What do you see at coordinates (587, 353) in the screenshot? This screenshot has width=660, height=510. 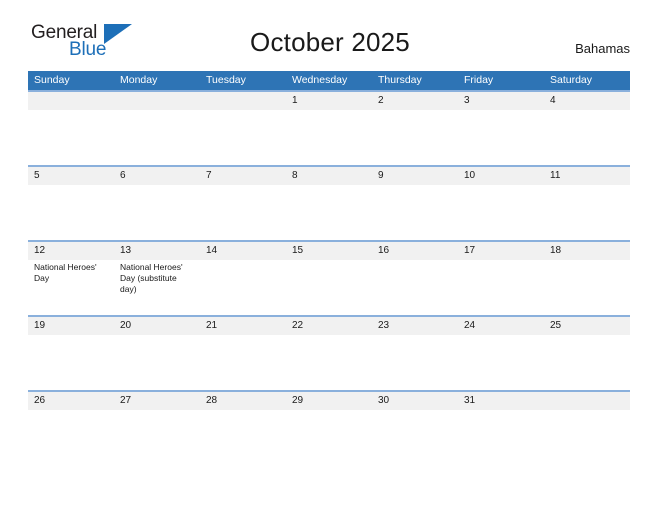 I see `day-cell: 25` at bounding box center [587, 353].